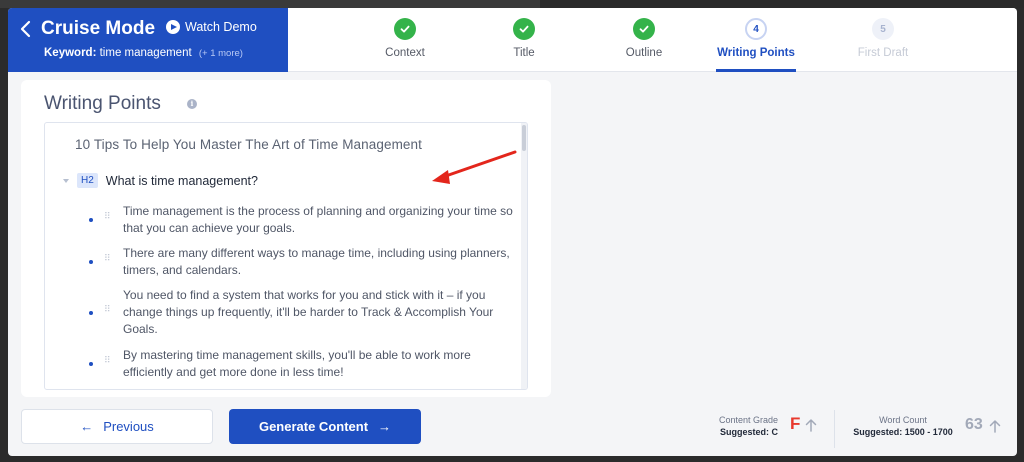 The width and height of the screenshot is (1024, 462). I want to click on step-label: First Draft, so click(883, 53).